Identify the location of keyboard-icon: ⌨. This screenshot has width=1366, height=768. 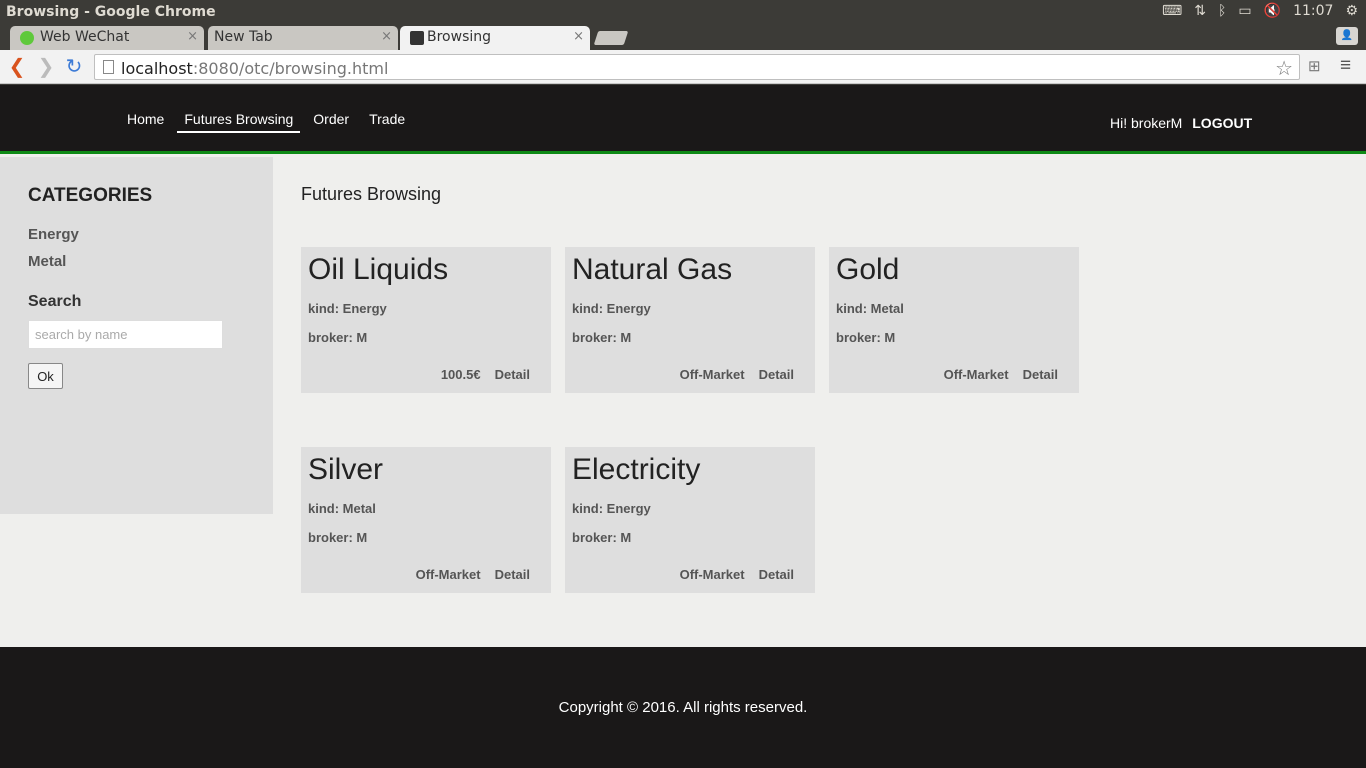
(1172, 11).